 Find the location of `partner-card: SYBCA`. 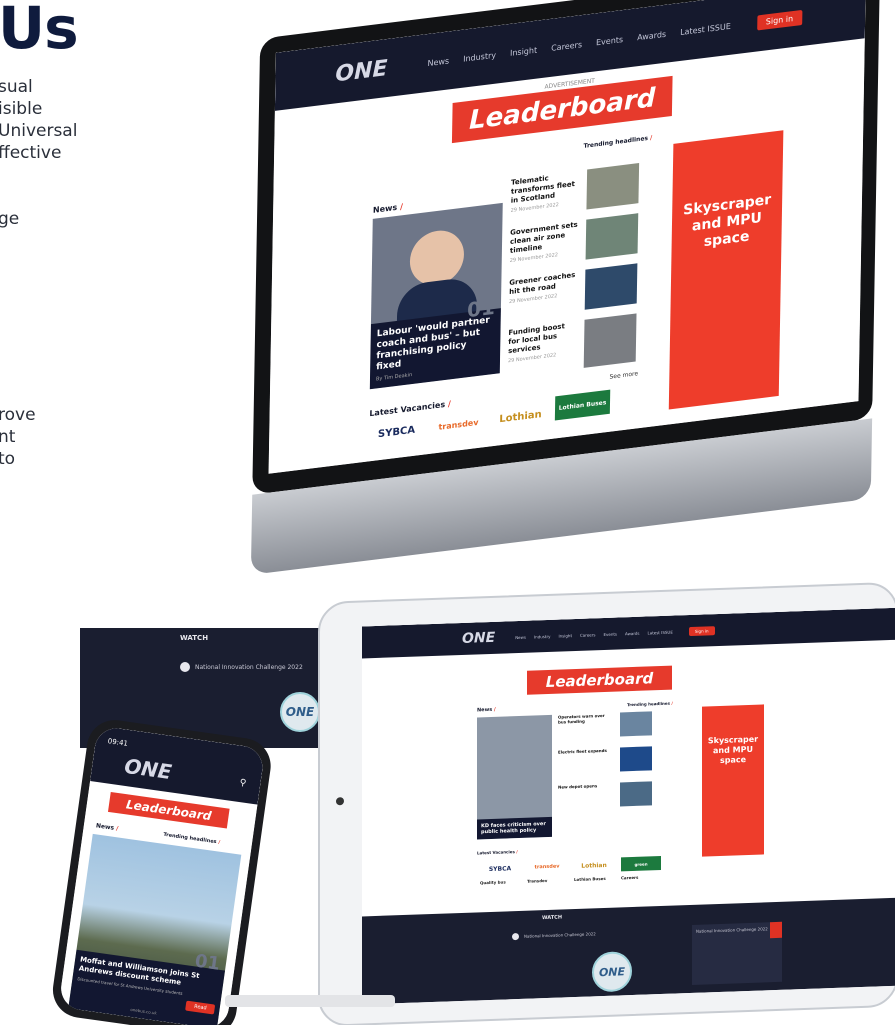

partner-card: SYBCA is located at coordinates (396, 432).